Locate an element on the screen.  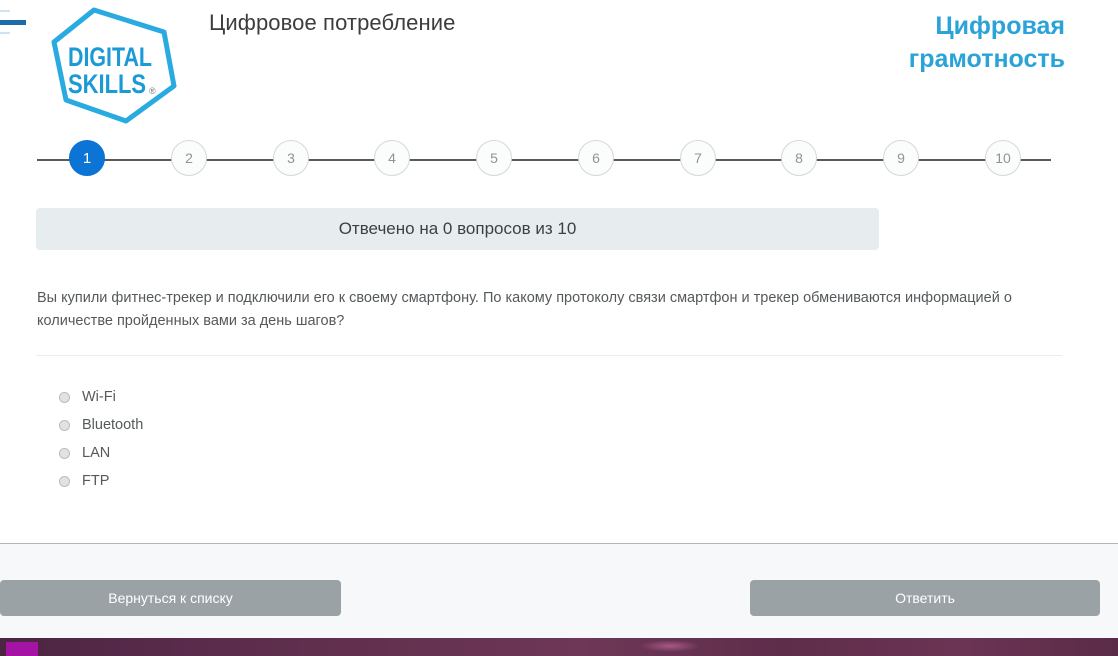
step-7: 7 is located at coordinates (698, 158).